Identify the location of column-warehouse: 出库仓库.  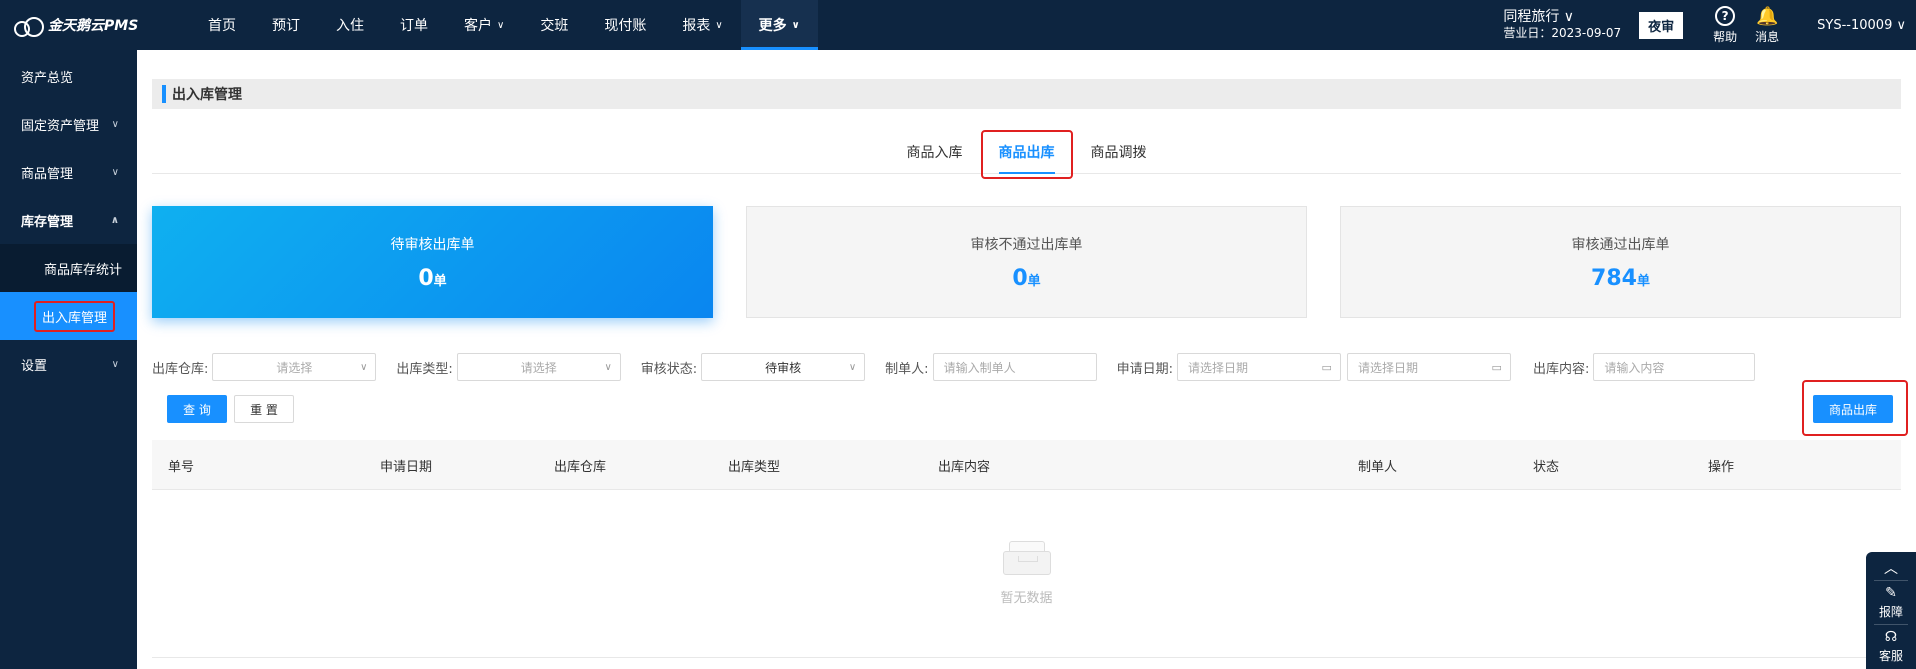
(580, 467).